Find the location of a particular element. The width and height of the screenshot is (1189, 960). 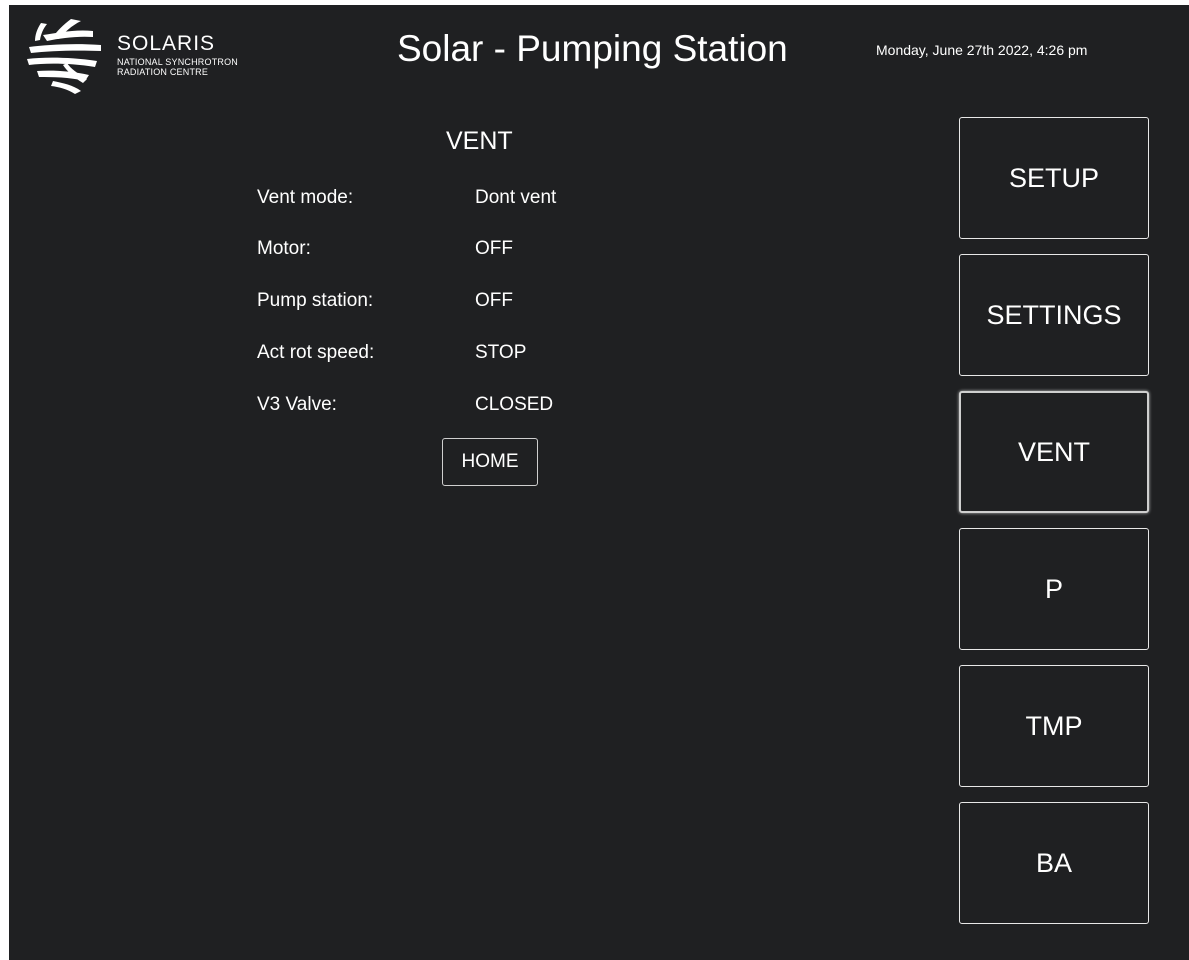

solaris-logo-mark-icon is located at coordinates (64, 56).